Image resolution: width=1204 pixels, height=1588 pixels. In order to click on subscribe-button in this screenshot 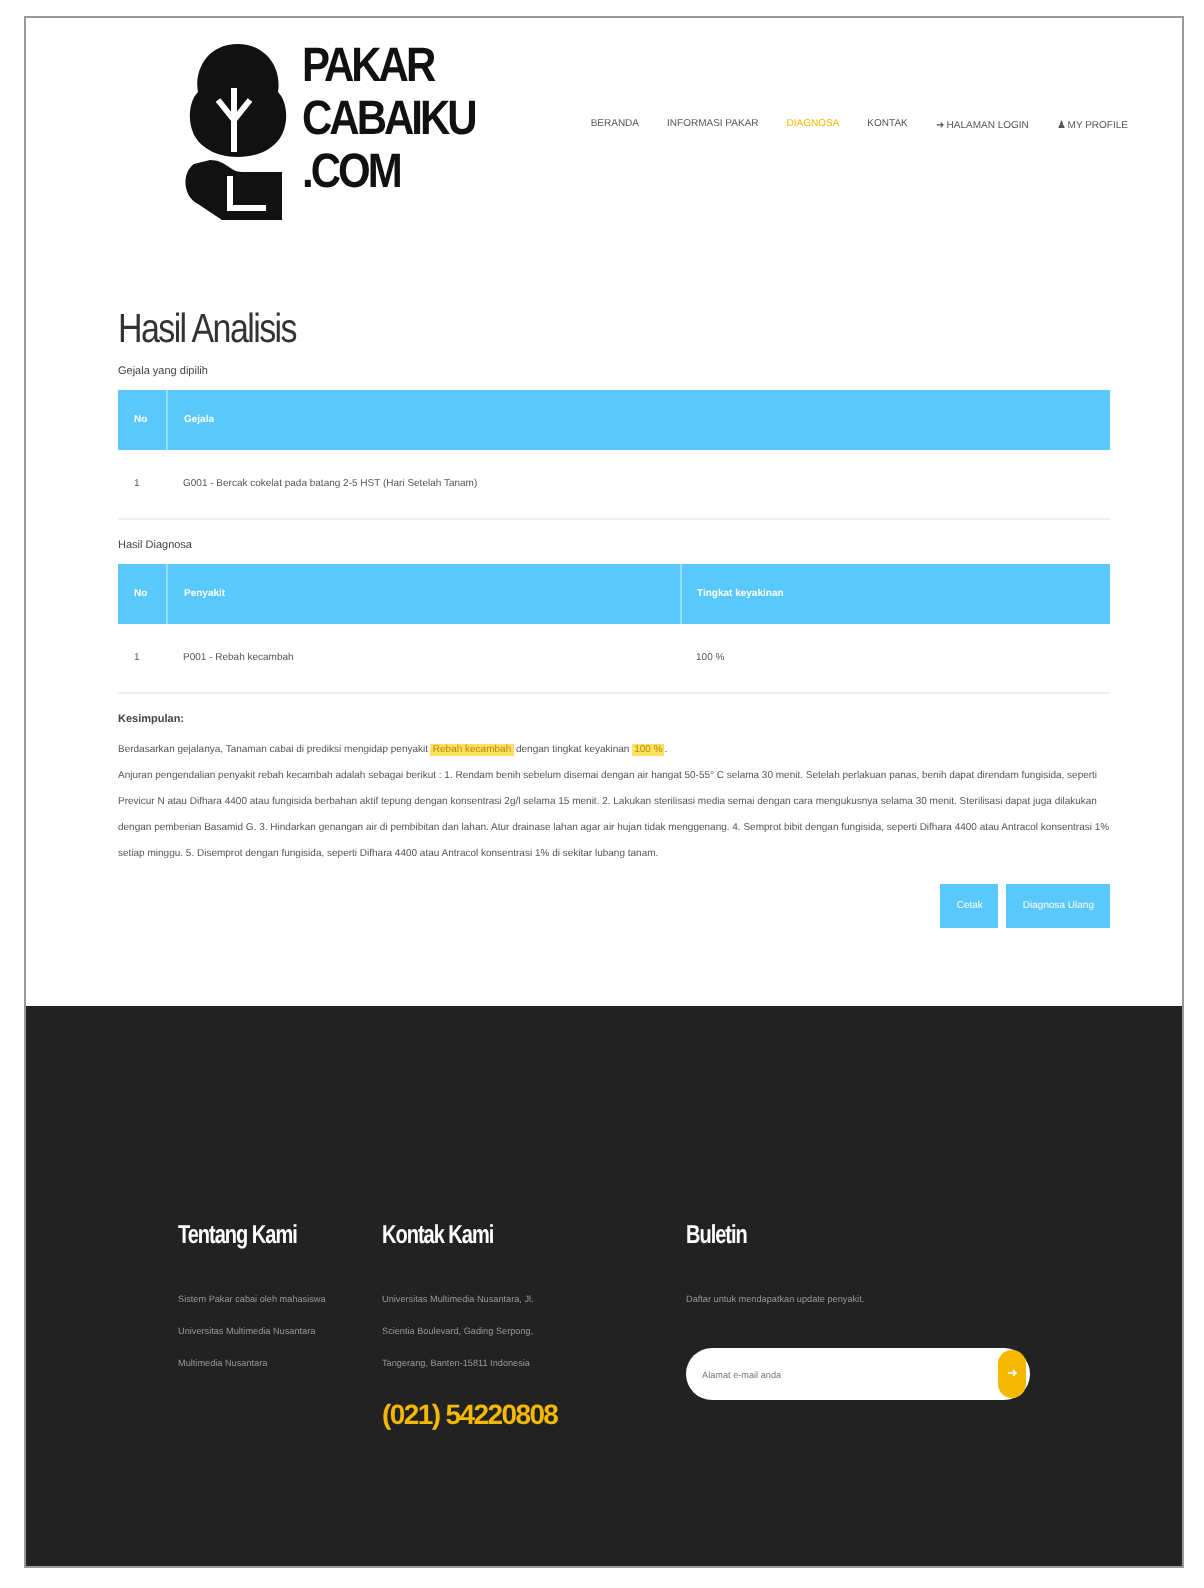, I will do `click(1012, 1374)`.